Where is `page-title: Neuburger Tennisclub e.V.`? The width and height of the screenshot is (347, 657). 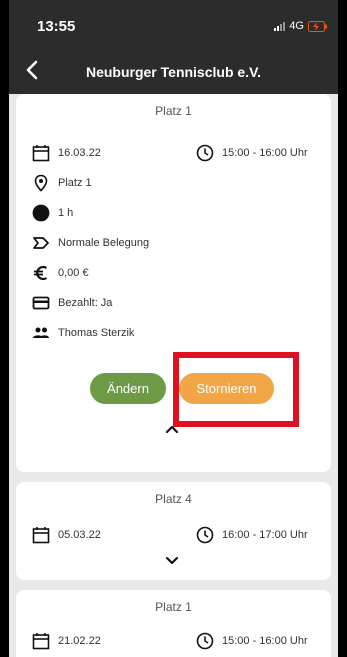 page-title: Neuburger Tennisclub e.V. is located at coordinates (173, 72).